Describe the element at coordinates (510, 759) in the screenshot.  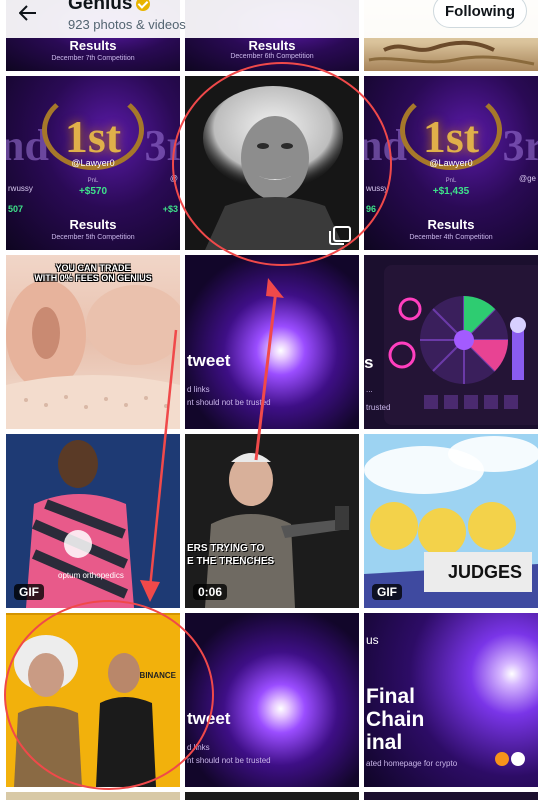
I see `crypto-coin-icons` at that location.